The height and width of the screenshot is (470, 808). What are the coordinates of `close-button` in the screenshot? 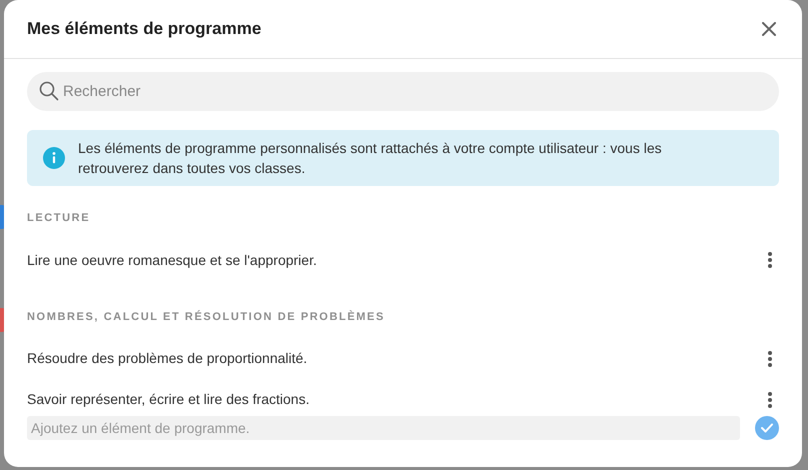 It's located at (769, 29).